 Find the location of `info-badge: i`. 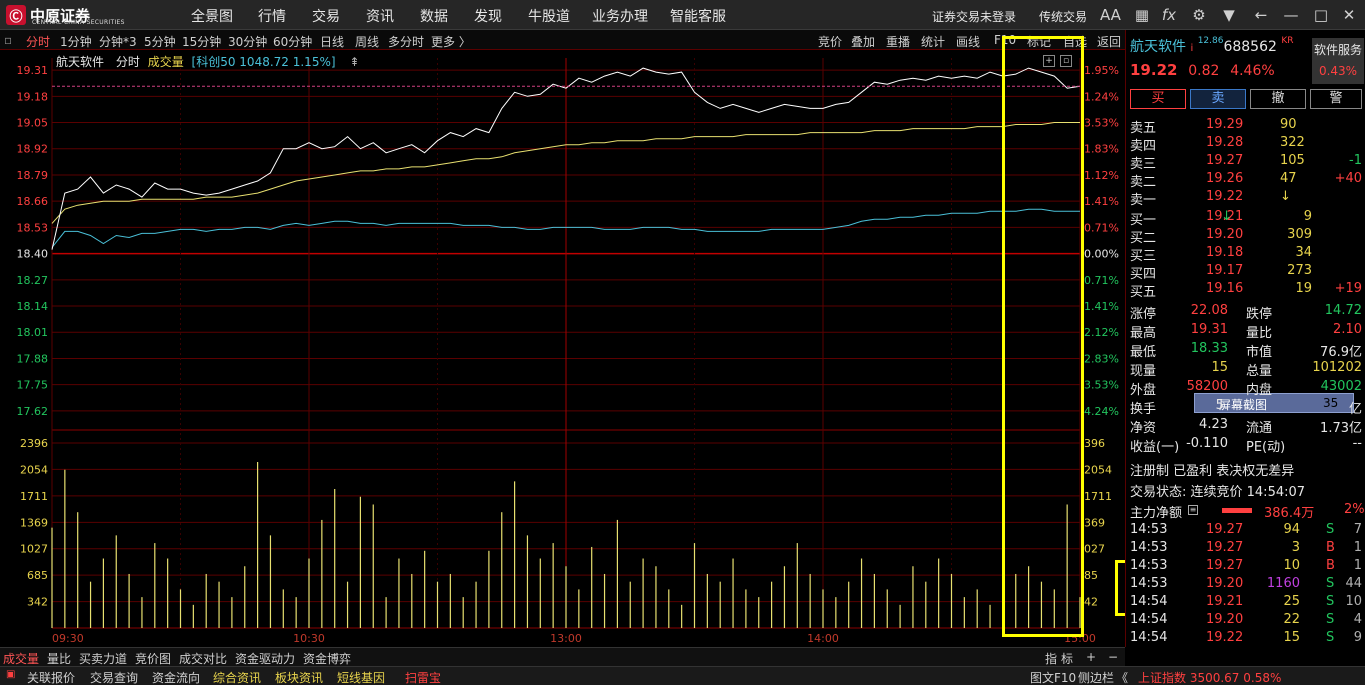

info-badge: i is located at coordinates (1191, 48).